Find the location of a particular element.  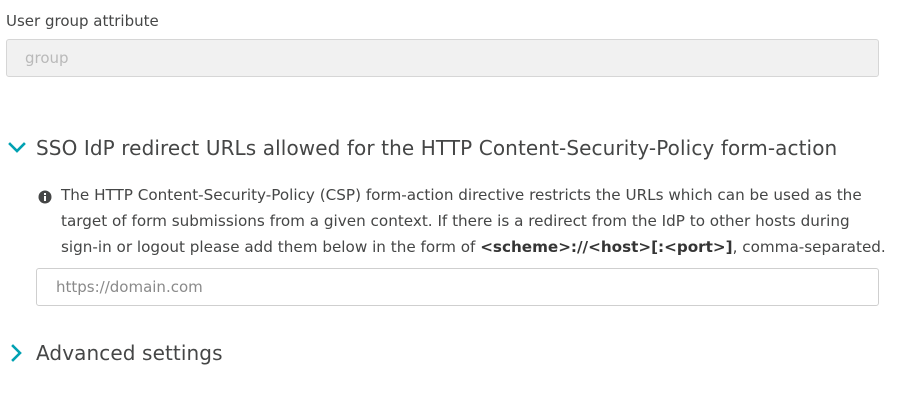

info-icon is located at coordinates (45, 195).